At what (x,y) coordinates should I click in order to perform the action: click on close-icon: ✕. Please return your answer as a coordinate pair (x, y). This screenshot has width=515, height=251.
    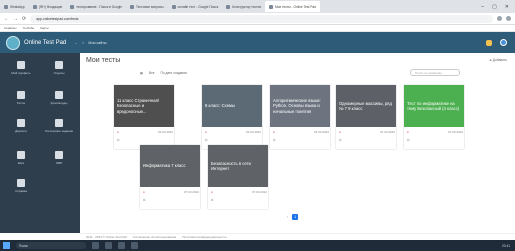
    Looking at the image, I should click on (507, 7).